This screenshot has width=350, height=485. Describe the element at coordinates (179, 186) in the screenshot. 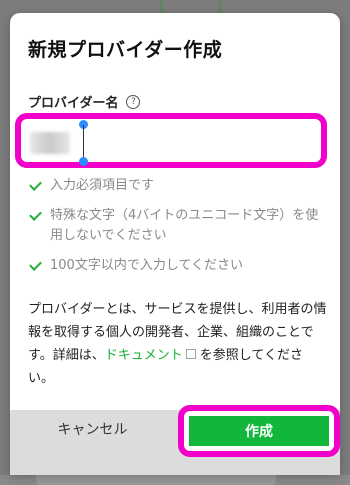

I see `rule-item: 入力必須項目です` at that location.